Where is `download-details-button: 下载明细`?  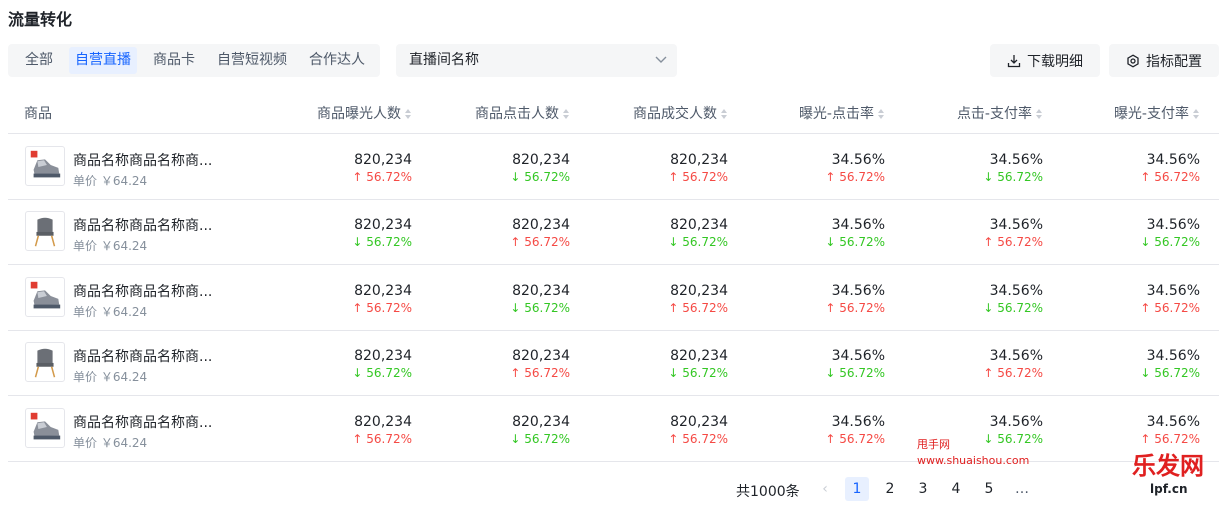
download-details-button: 下载明细 is located at coordinates (1045, 60).